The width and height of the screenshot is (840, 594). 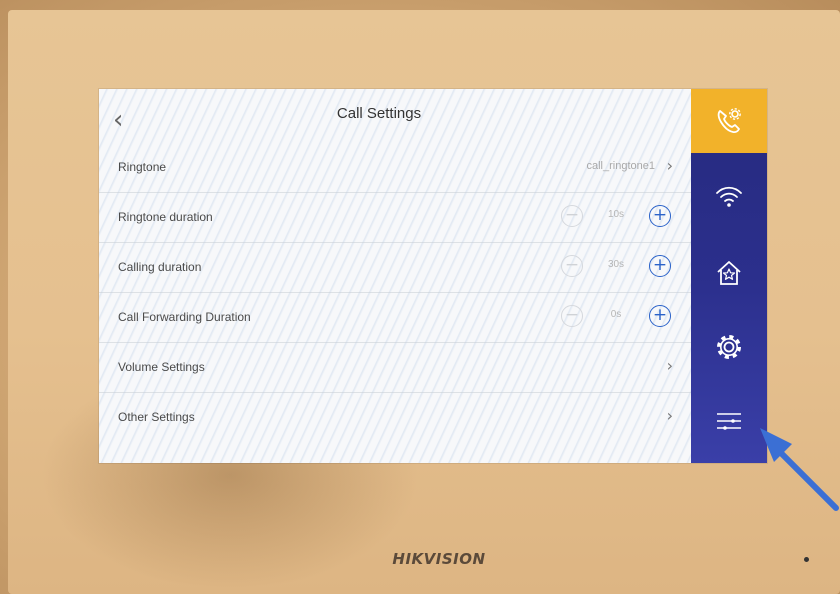 I want to click on sidebar-item-call-settings, so click(x=729, y=121).